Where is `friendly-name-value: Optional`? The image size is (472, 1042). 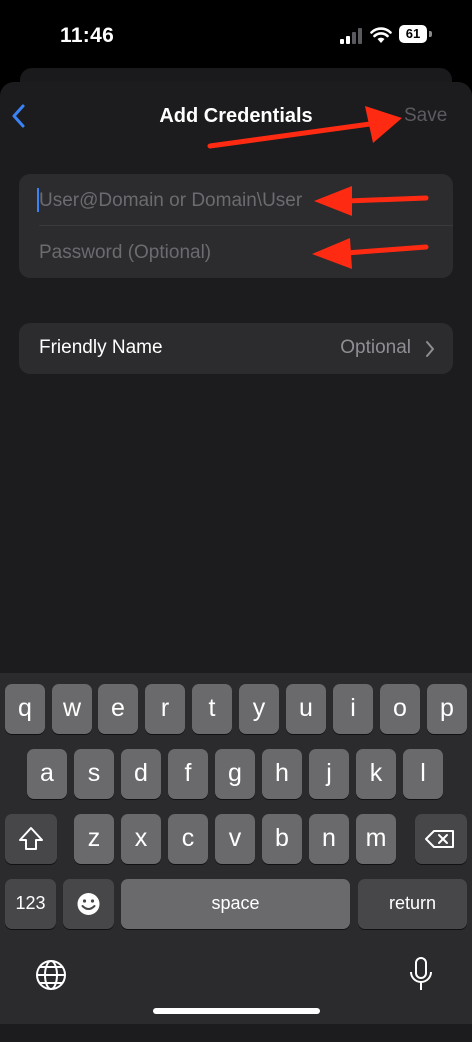
friendly-name-value: Optional is located at coordinates (375, 347).